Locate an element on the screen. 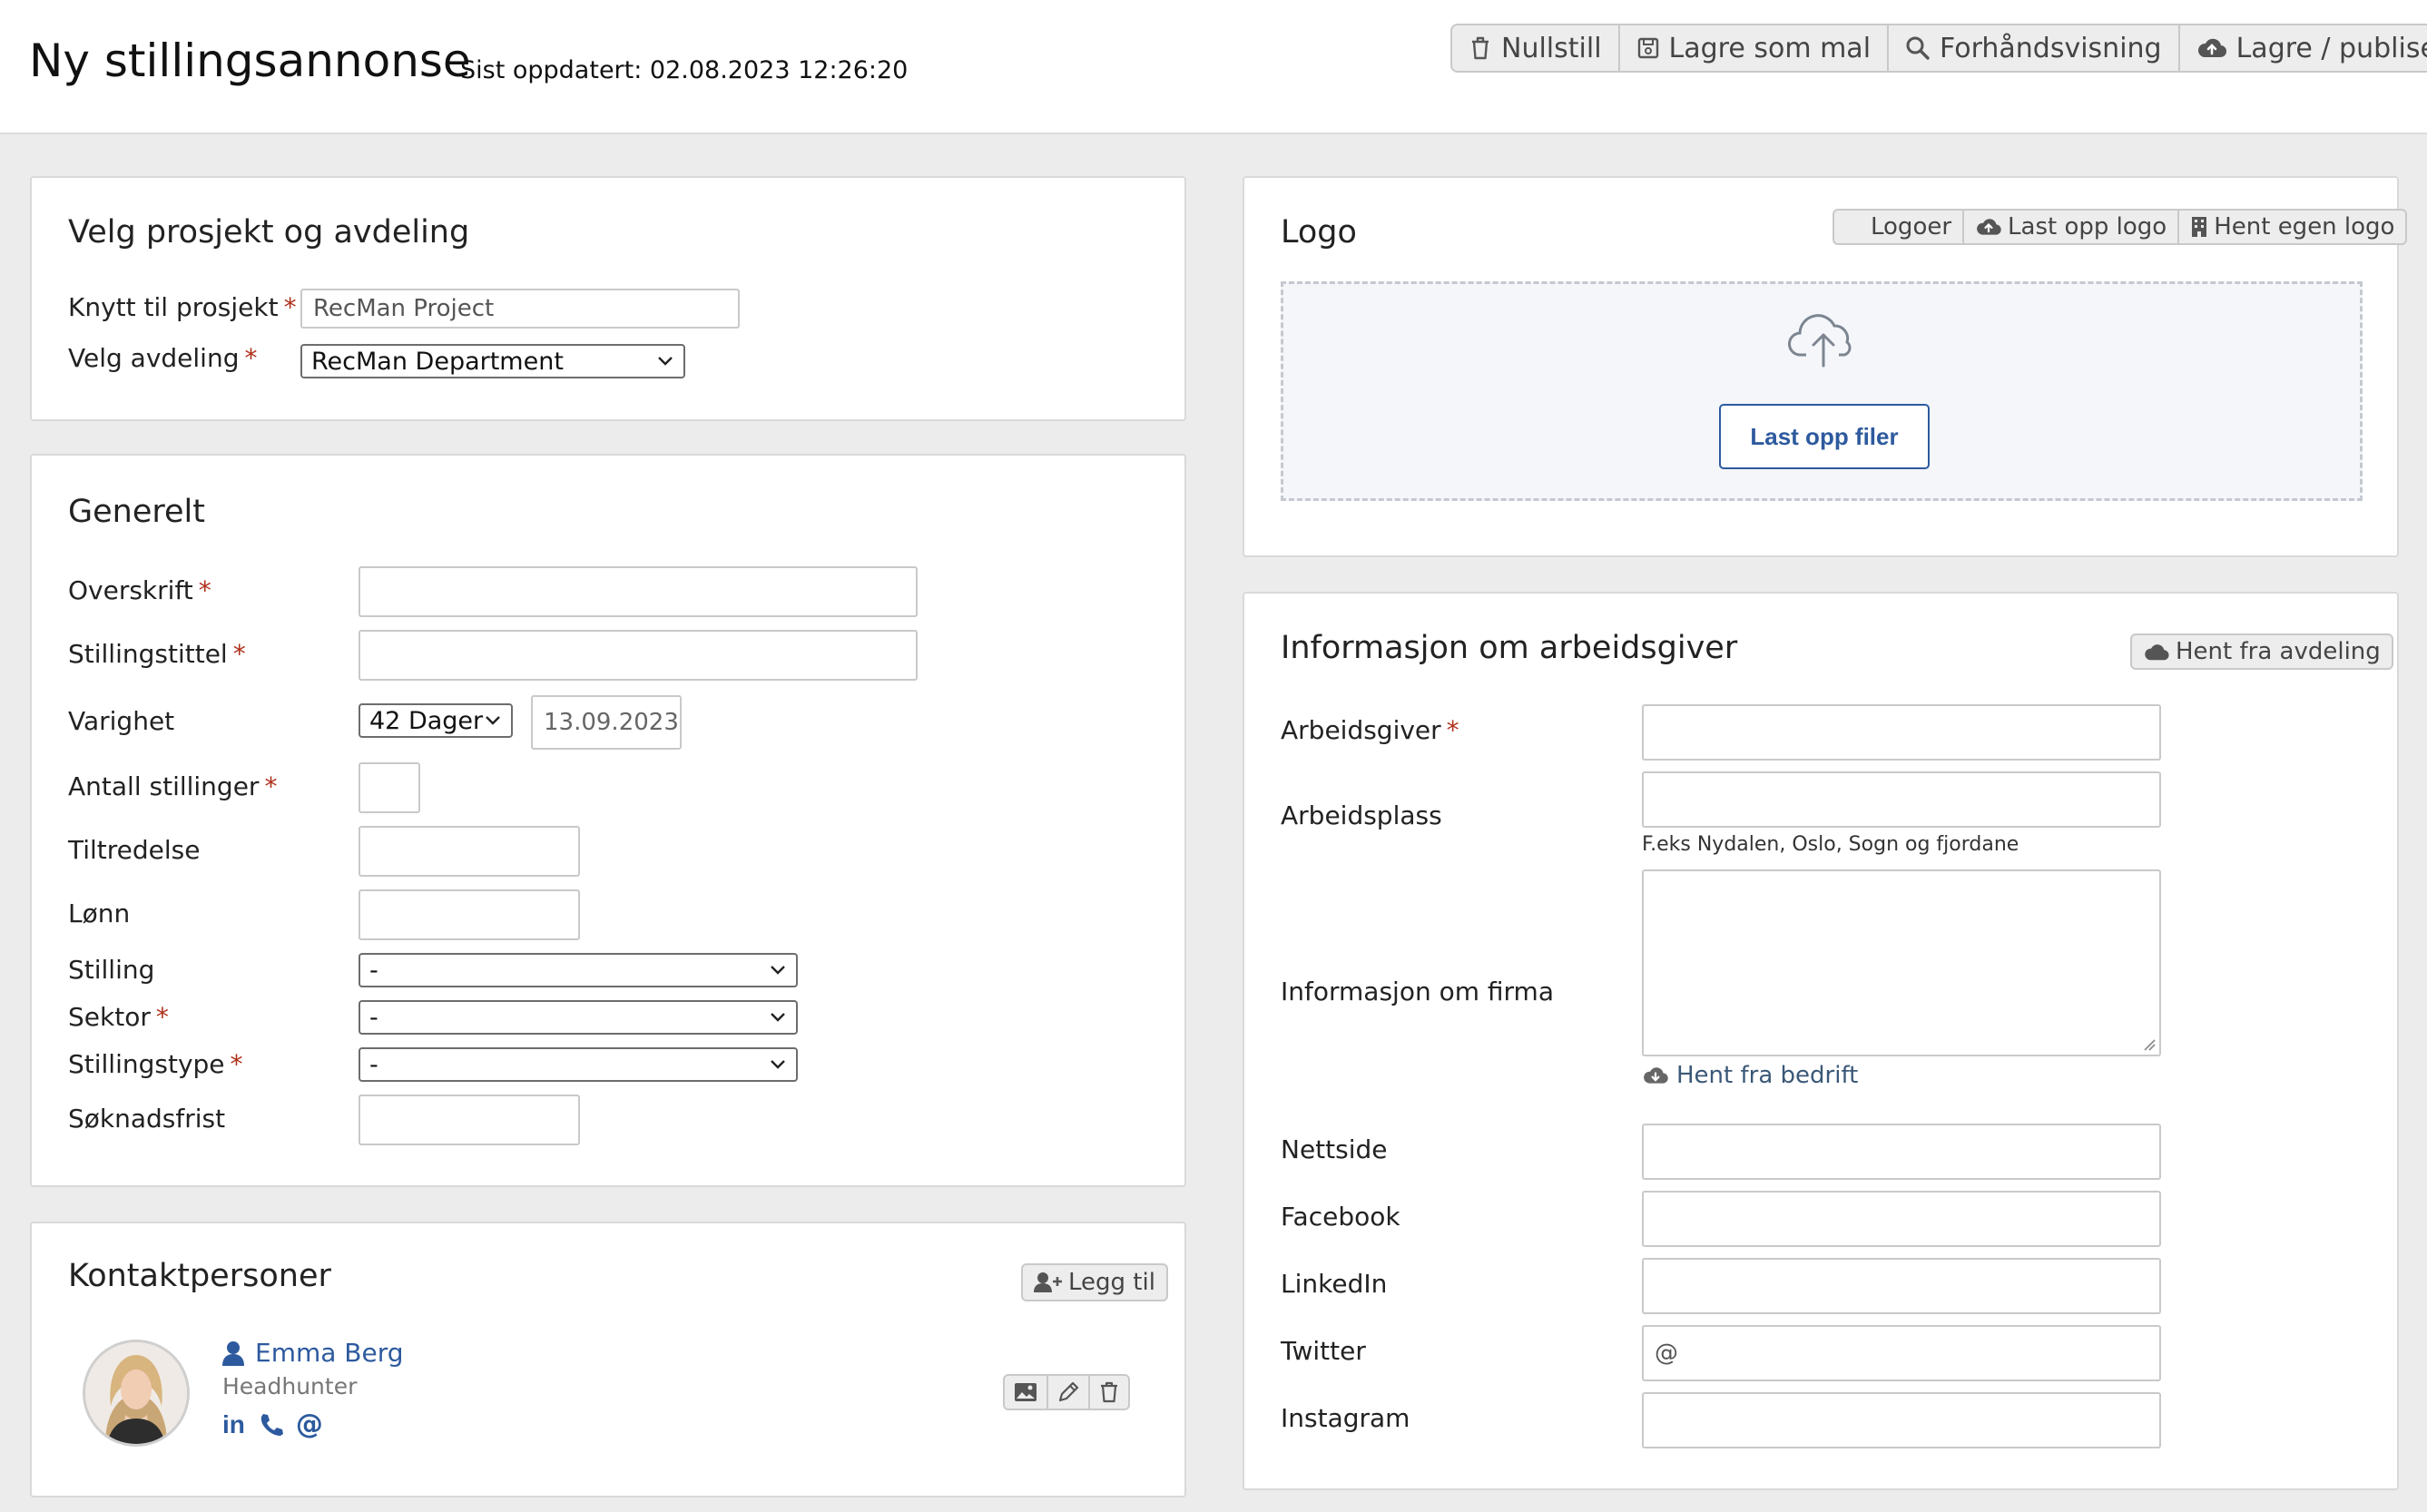  publish-label: Lagre / publiser is located at coordinates (2331, 48).